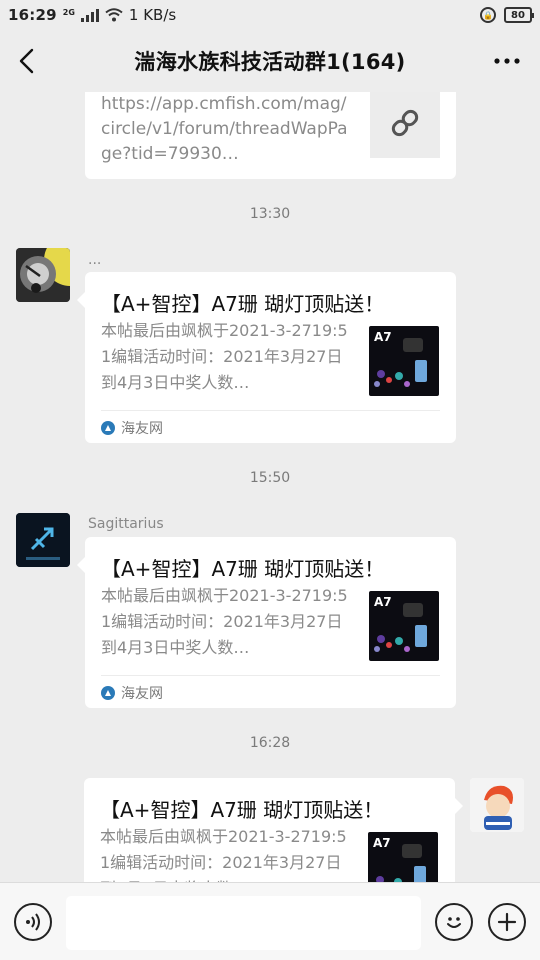 This screenshot has width=540, height=960. I want to click on emoji-button, so click(454, 922).